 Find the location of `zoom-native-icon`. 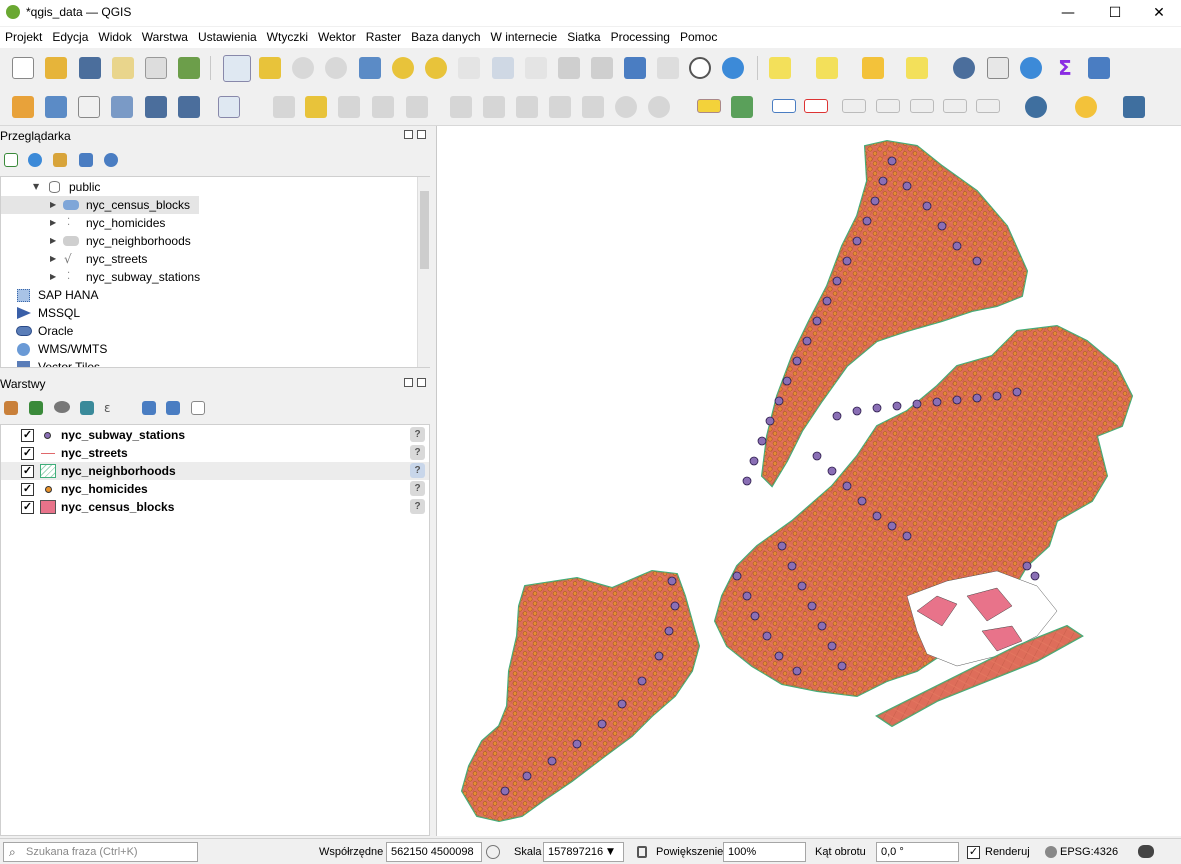

zoom-native-icon is located at coordinates (469, 68).